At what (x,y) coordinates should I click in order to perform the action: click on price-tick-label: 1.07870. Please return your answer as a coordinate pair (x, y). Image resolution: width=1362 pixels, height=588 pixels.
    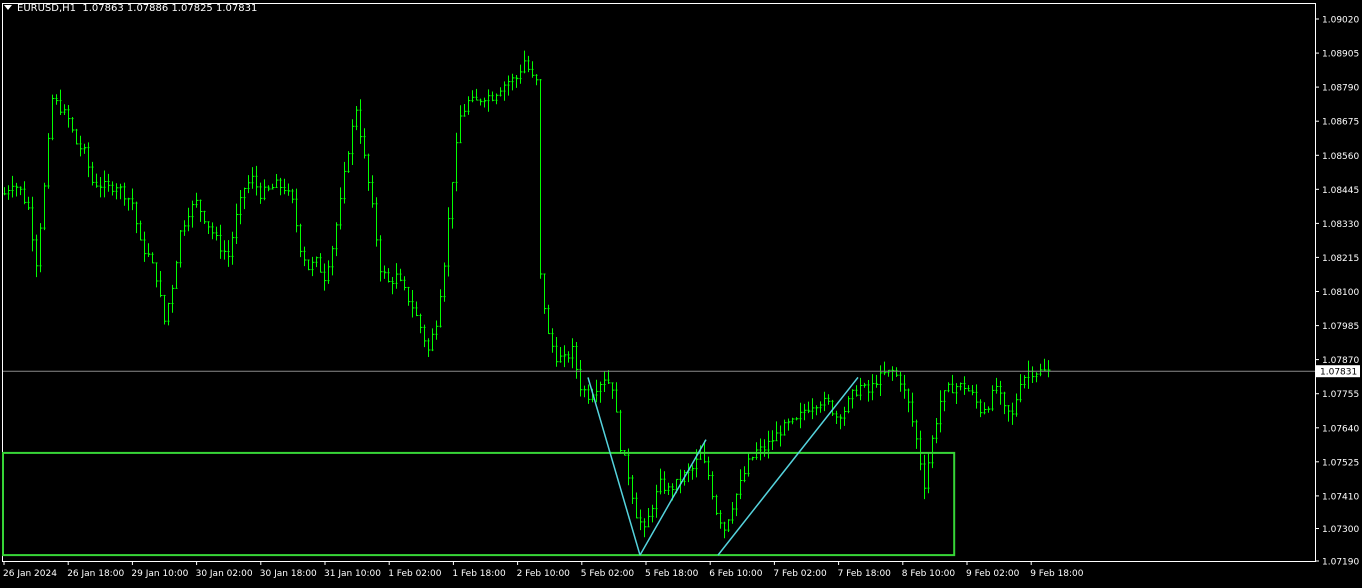
    Looking at the image, I should click on (1340, 361).